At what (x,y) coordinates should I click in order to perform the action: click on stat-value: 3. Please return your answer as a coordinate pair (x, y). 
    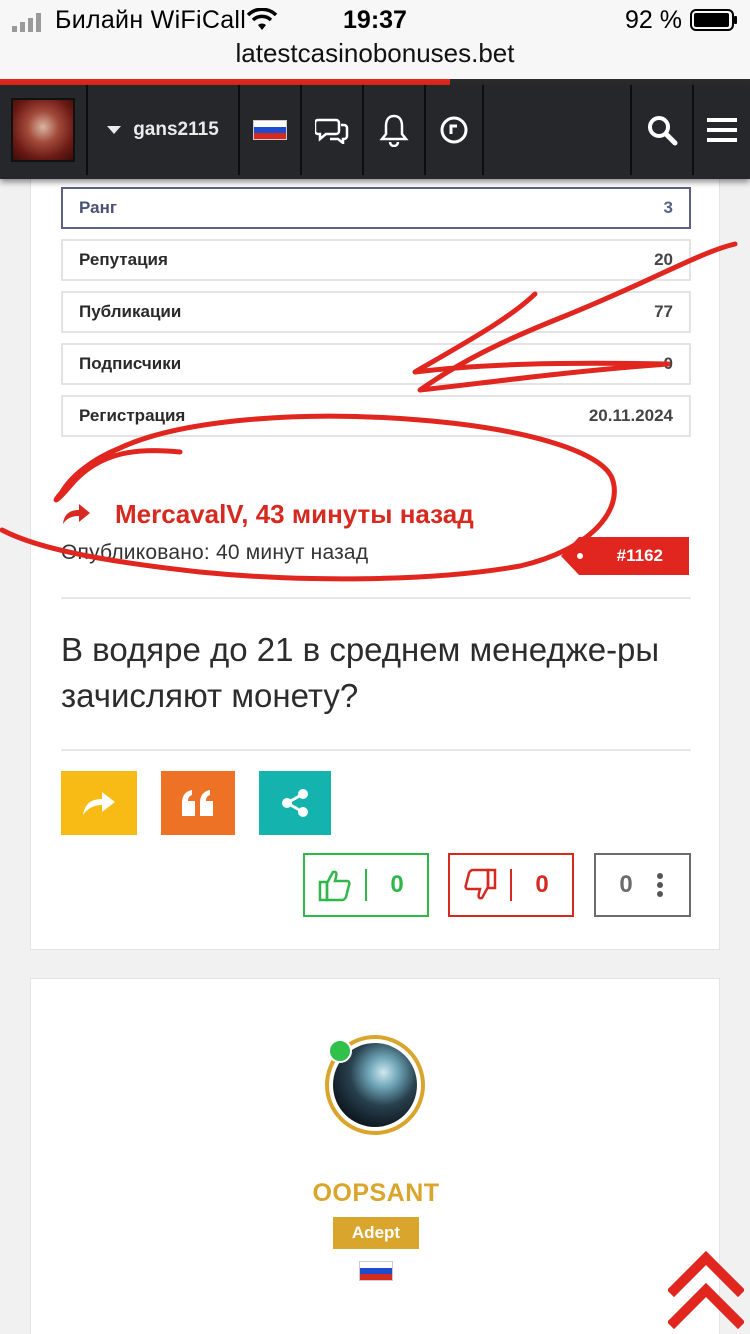
    Looking at the image, I should click on (668, 207).